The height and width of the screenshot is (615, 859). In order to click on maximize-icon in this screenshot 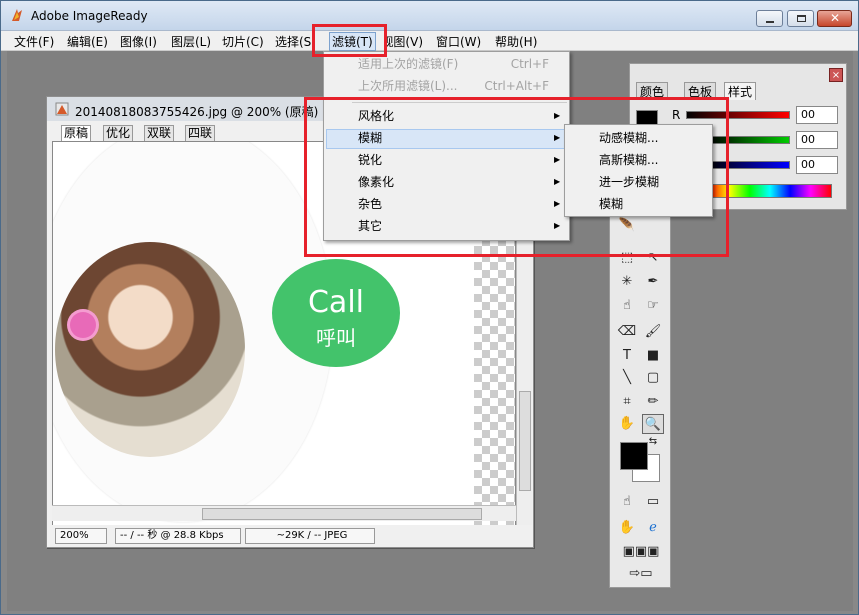, I will do `click(801, 18)`.